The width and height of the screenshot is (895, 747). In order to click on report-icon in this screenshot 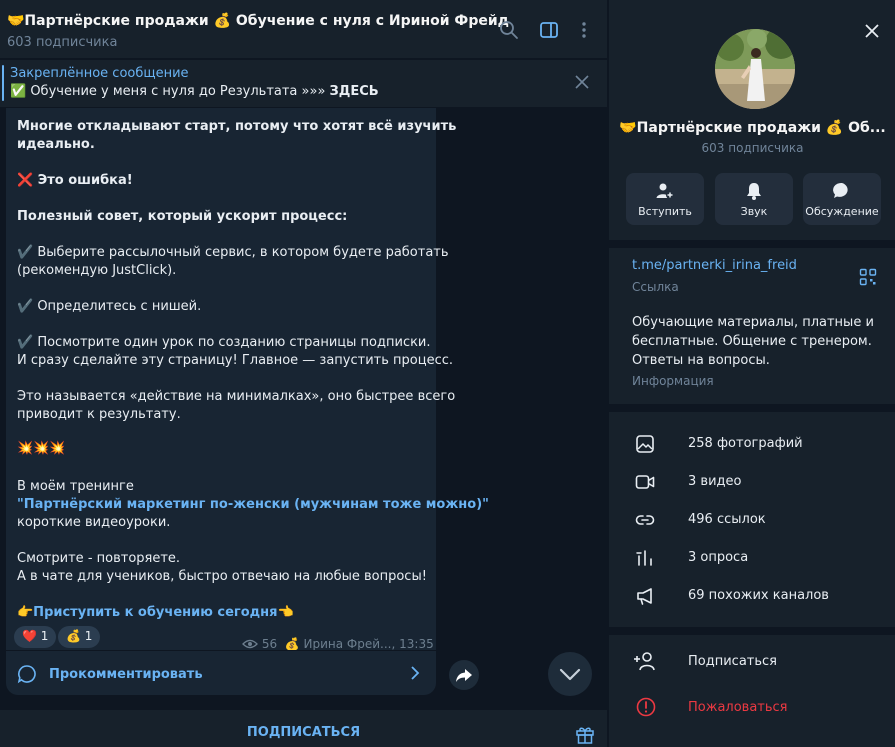, I will do `click(646, 707)`.